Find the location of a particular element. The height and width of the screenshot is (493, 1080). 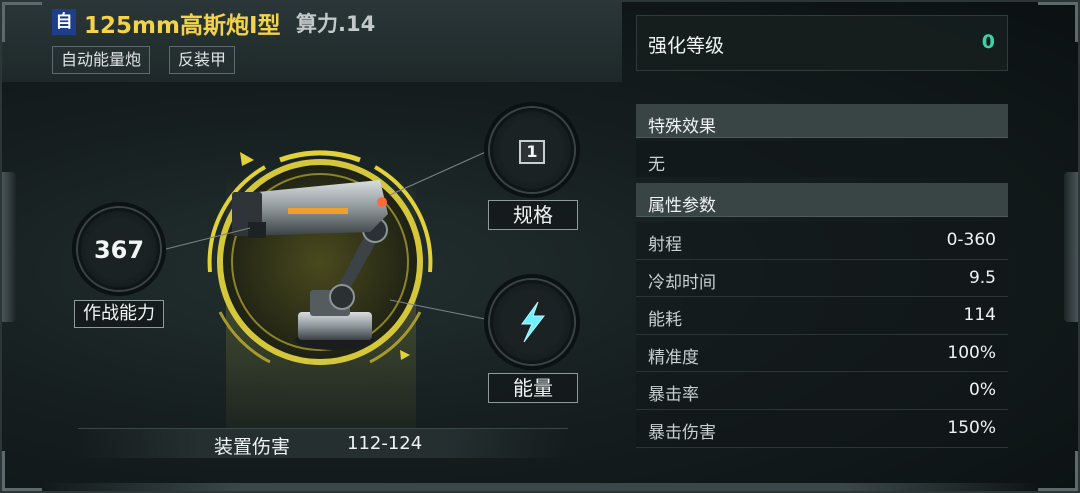

attr-value: 0-360 is located at coordinates (971, 240).